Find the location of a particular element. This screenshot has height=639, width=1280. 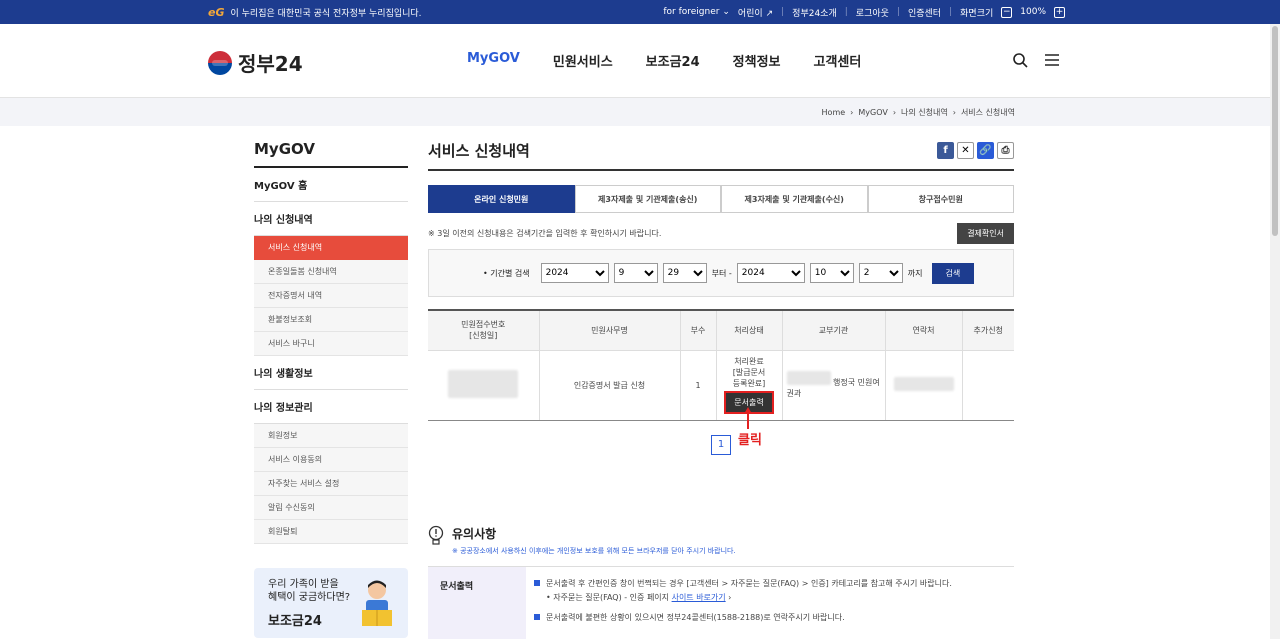

tab-third-receive: 제3자제출 및 기관제출(수신) is located at coordinates (794, 199).